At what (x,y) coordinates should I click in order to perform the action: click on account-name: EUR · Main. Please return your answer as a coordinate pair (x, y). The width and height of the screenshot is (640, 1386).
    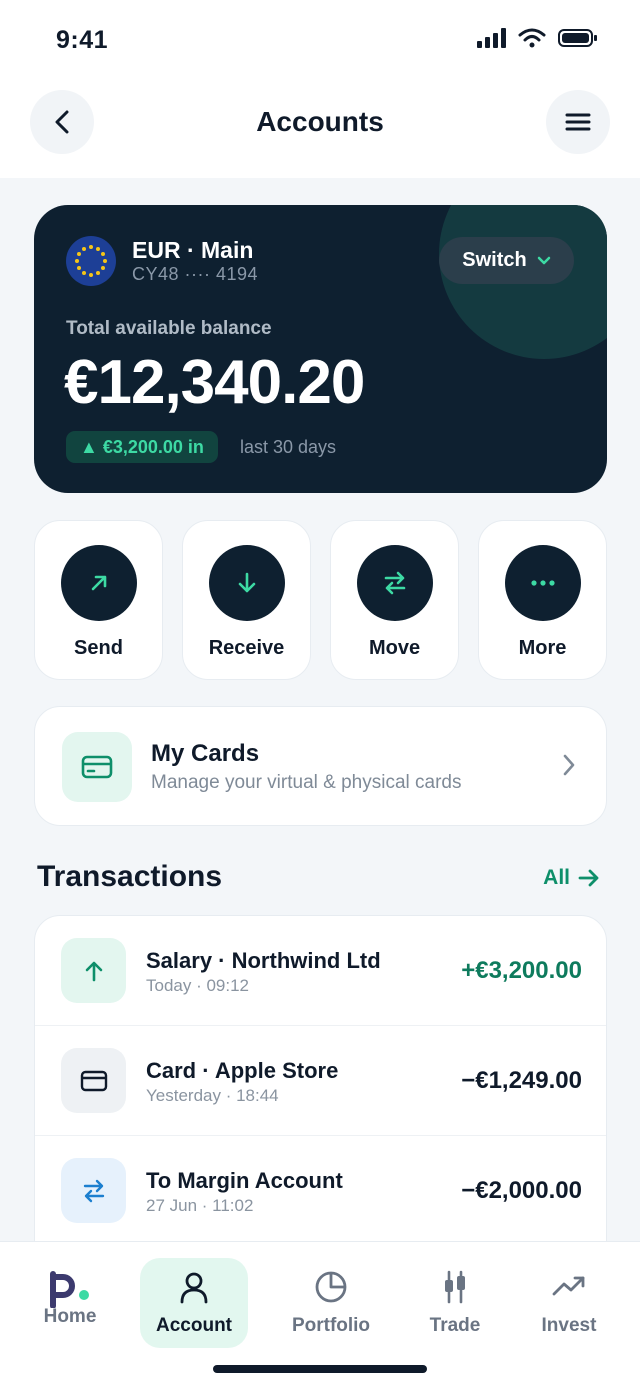
    Looking at the image, I should click on (193, 250).